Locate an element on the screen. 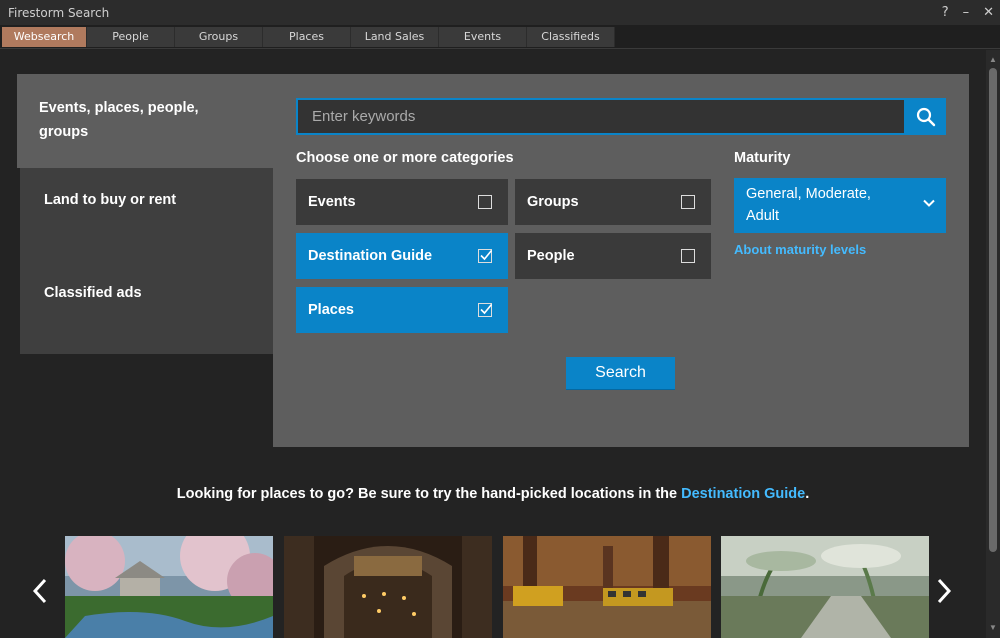 Image resolution: width=1000 pixels, height=638 pixels. tab-people: People is located at coordinates (131, 37).